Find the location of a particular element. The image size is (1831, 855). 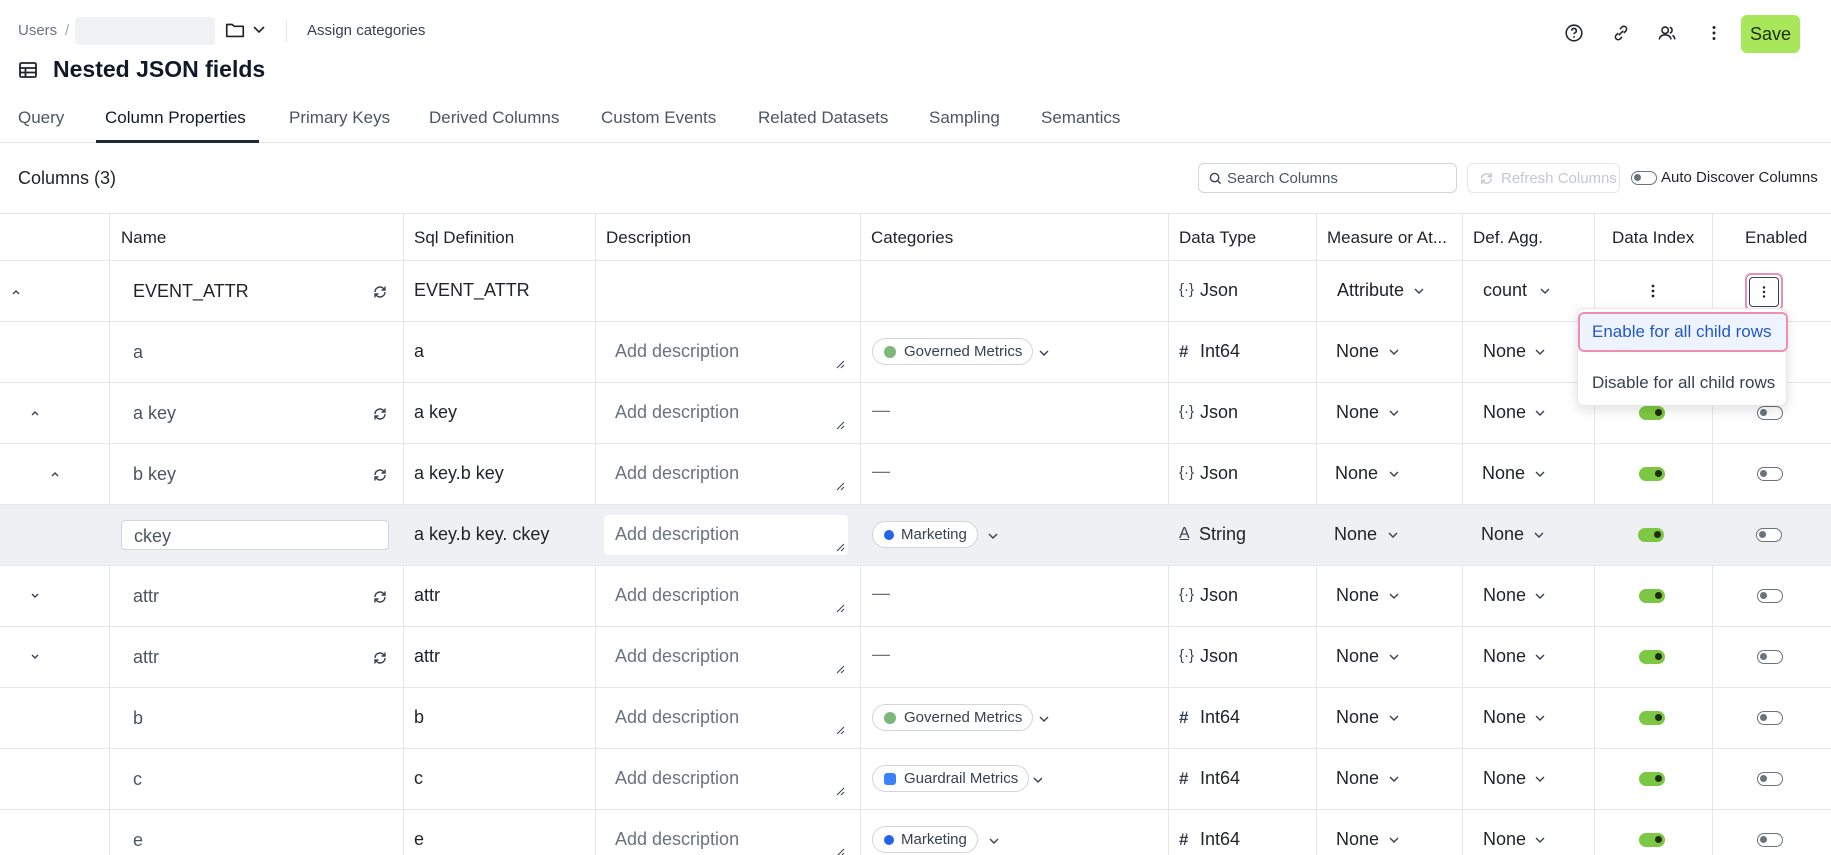

header-data-type: Data Type is located at coordinates (1217, 238).